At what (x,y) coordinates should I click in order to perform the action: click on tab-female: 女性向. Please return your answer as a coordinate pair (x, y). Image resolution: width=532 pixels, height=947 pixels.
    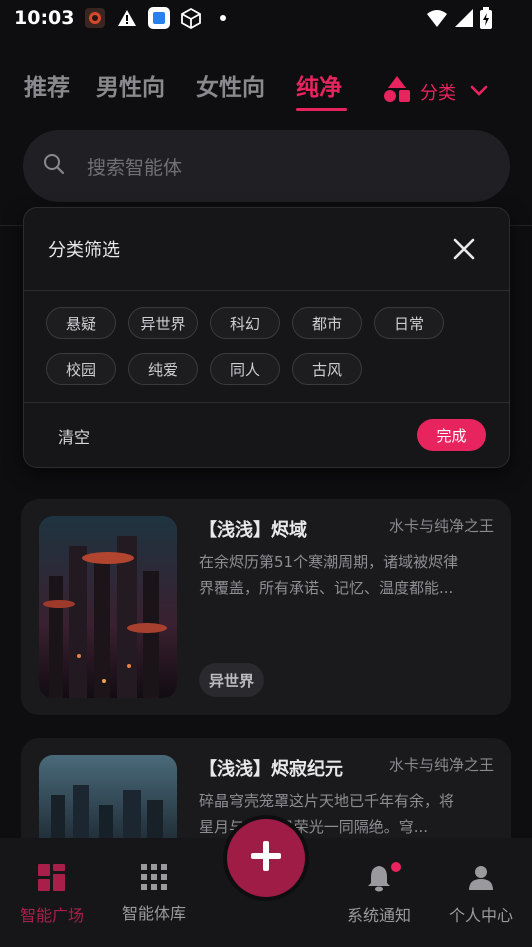
    Looking at the image, I should click on (230, 85).